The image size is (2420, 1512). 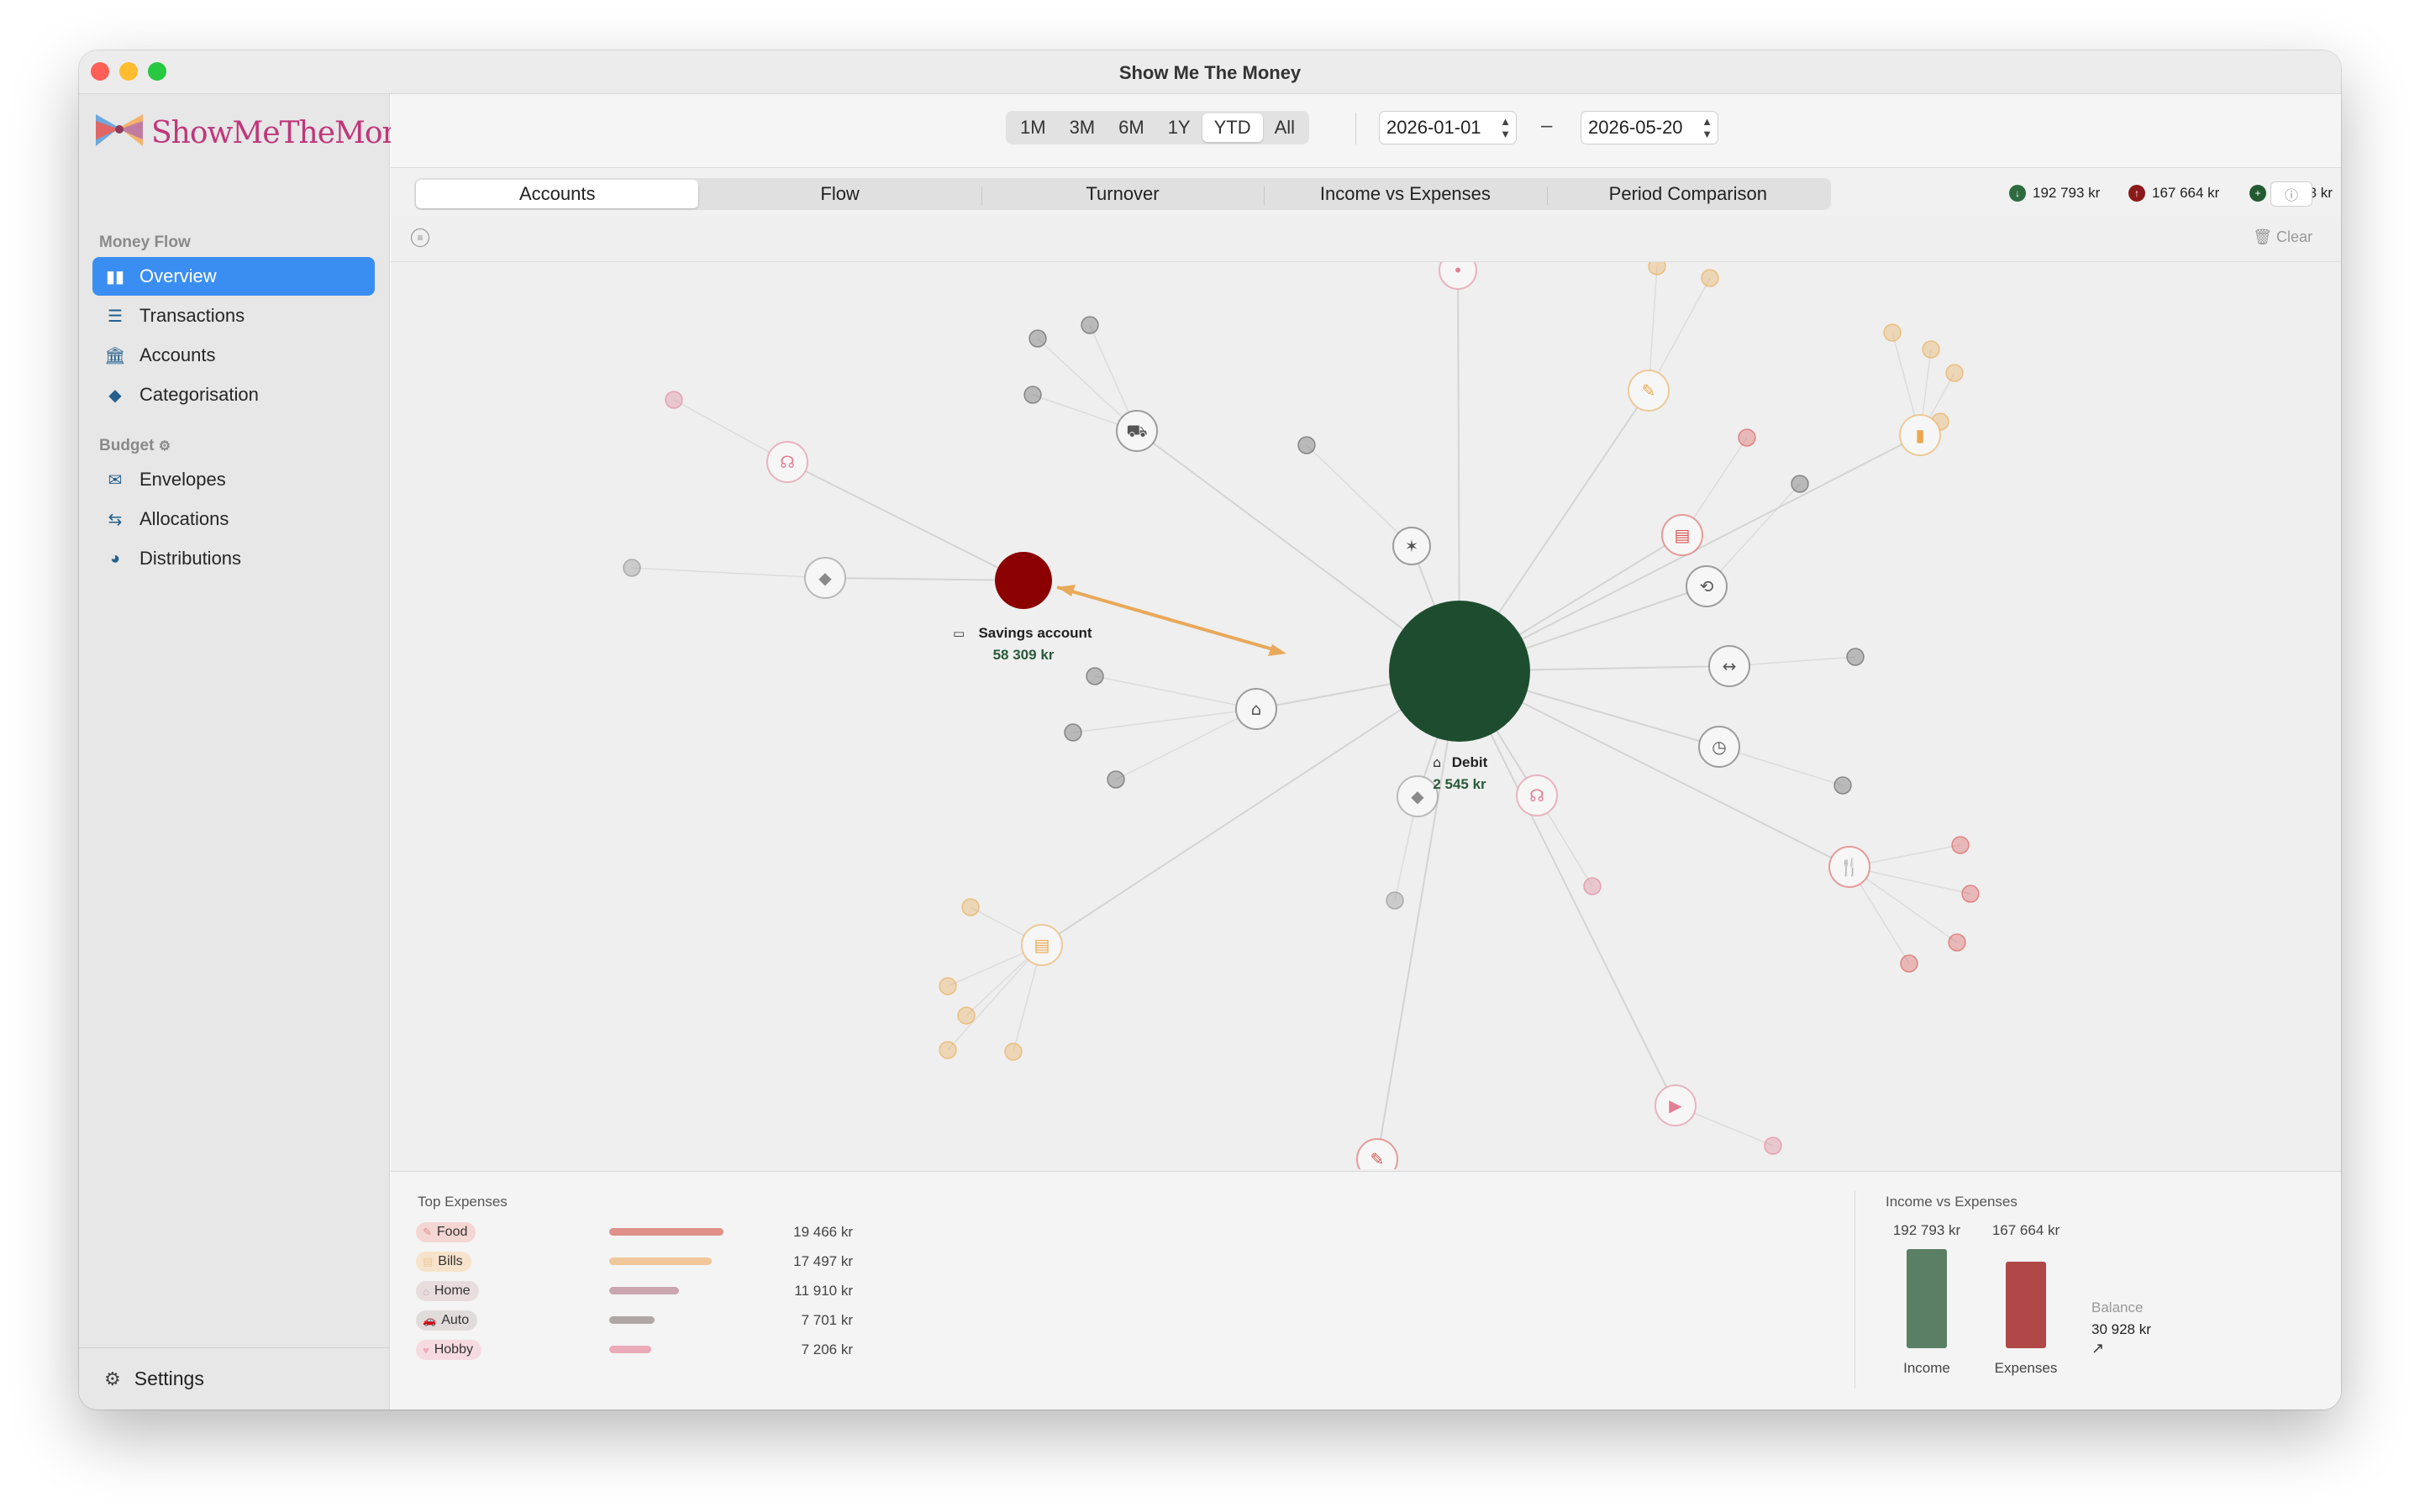 I want to click on clear-button: 🗑 Clear, so click(x=2282, y=237).